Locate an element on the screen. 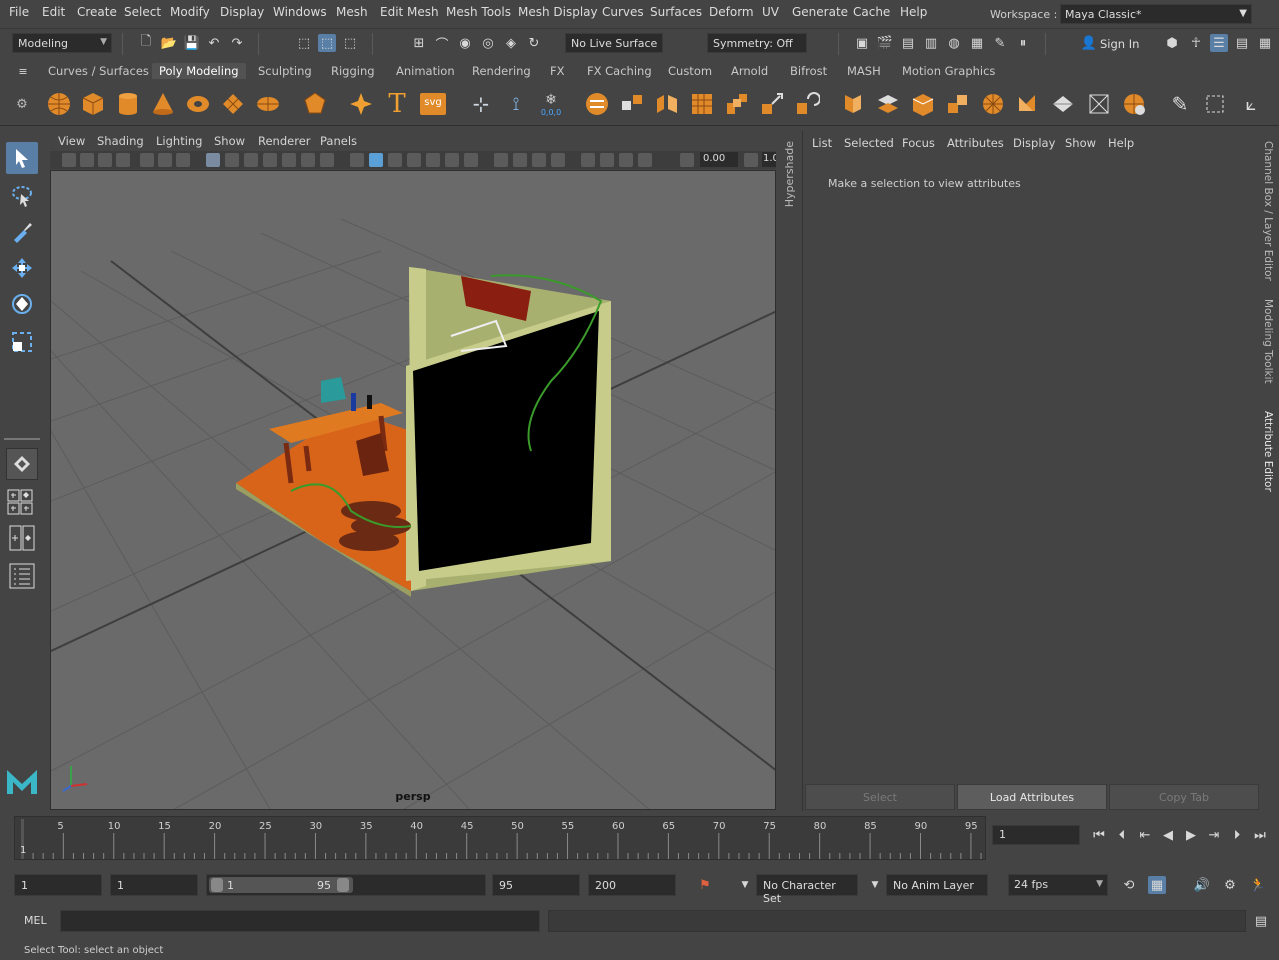 Image resolution: width=1279 pixels, height=960 pixels. fps-dropdown: 24 fps ▼ is located at coordinates (1058, 885).